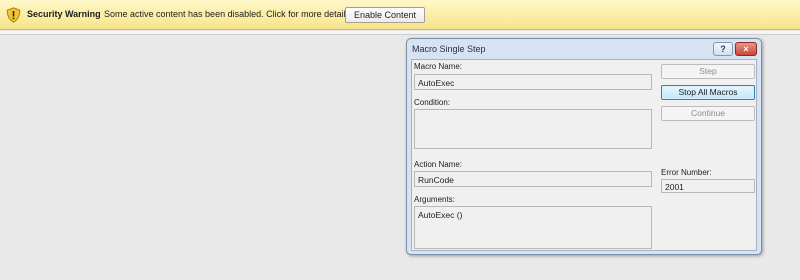 The width and height of the screenshot is (800, 280). I want to click on arguments-field: AutoExec (), so click(533, 227).